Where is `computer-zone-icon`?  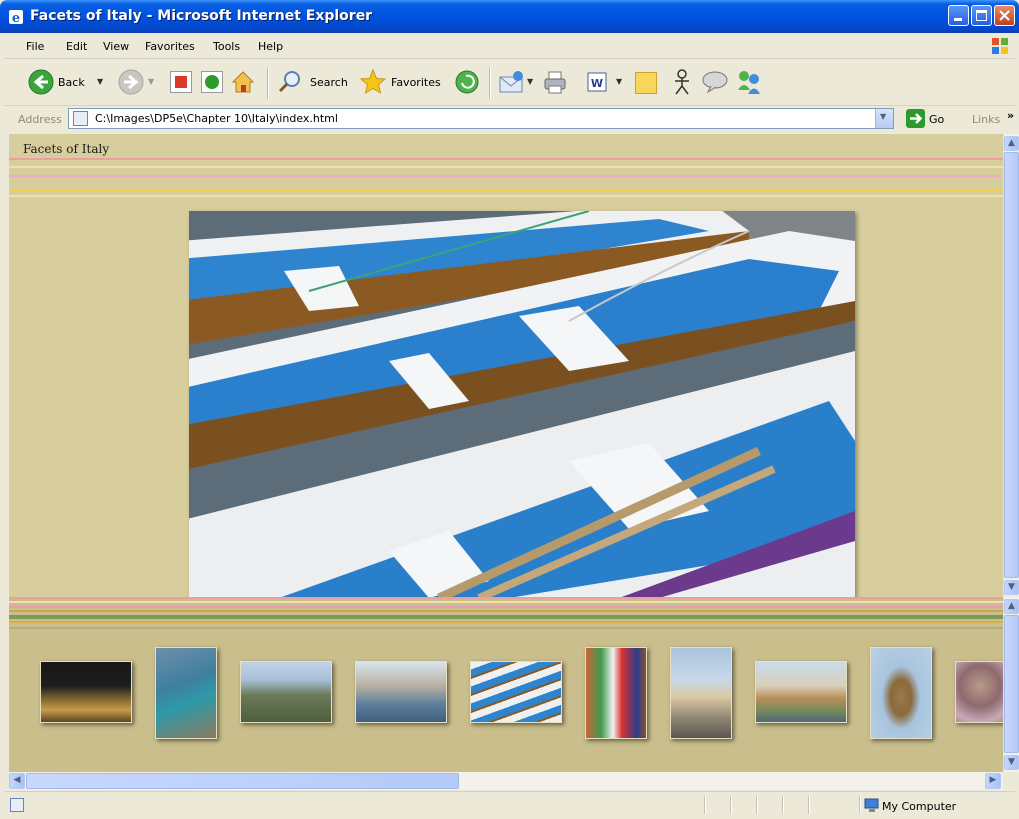 computer-zone-icon is located at coordinates (871, 805).